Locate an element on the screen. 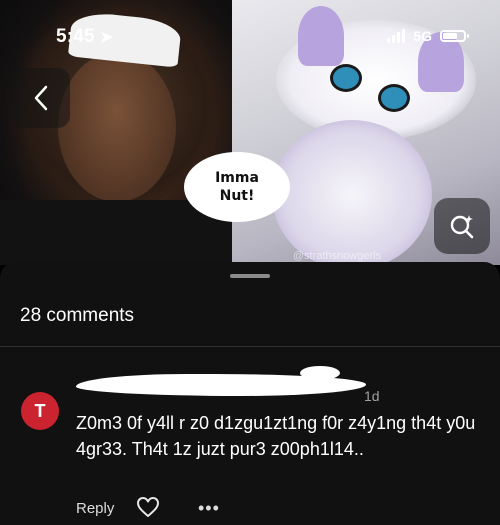 This screenshot has width=500, height=525. more-icon: ••• is located at coordinates (209, 508).